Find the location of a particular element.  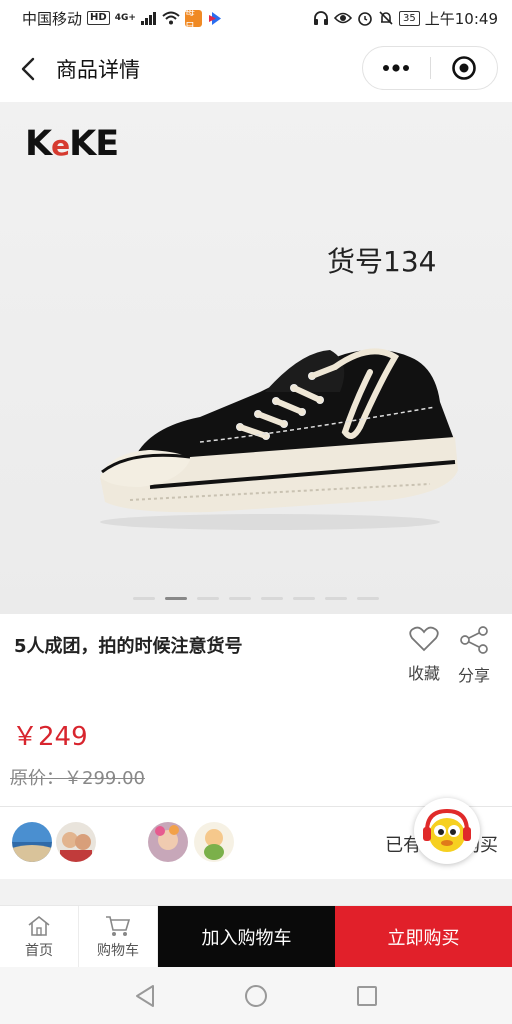

share-label: 分享 is located at coordinates (473, 675).